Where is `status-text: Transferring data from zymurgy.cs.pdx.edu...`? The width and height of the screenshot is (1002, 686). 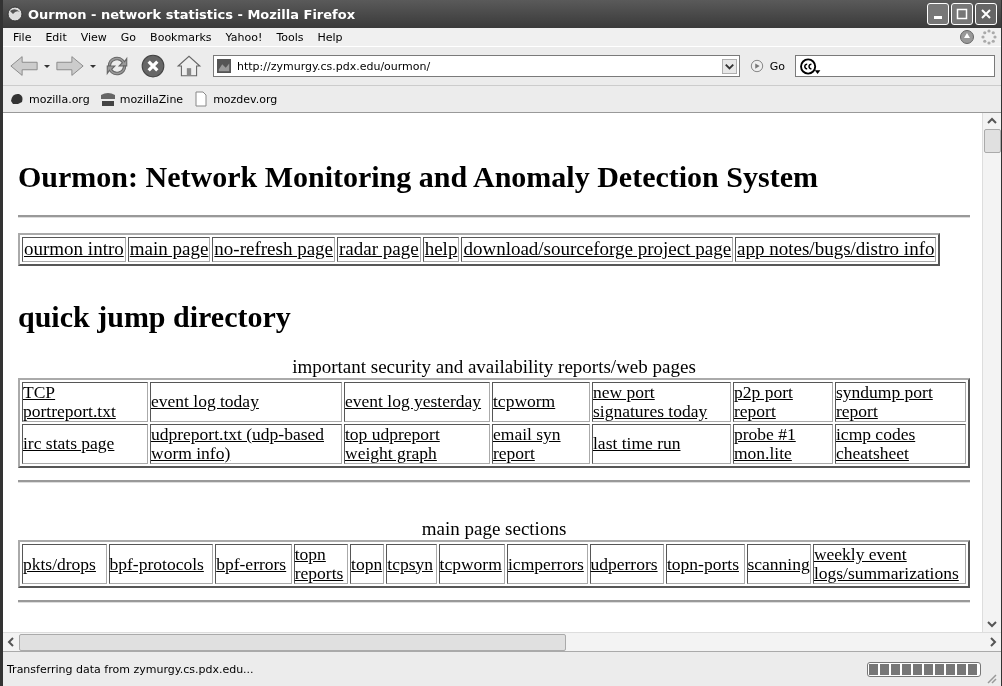
status-text: Transferring data from zymurgy.cs.pdx.edu... is located at coordinates (130, 669).